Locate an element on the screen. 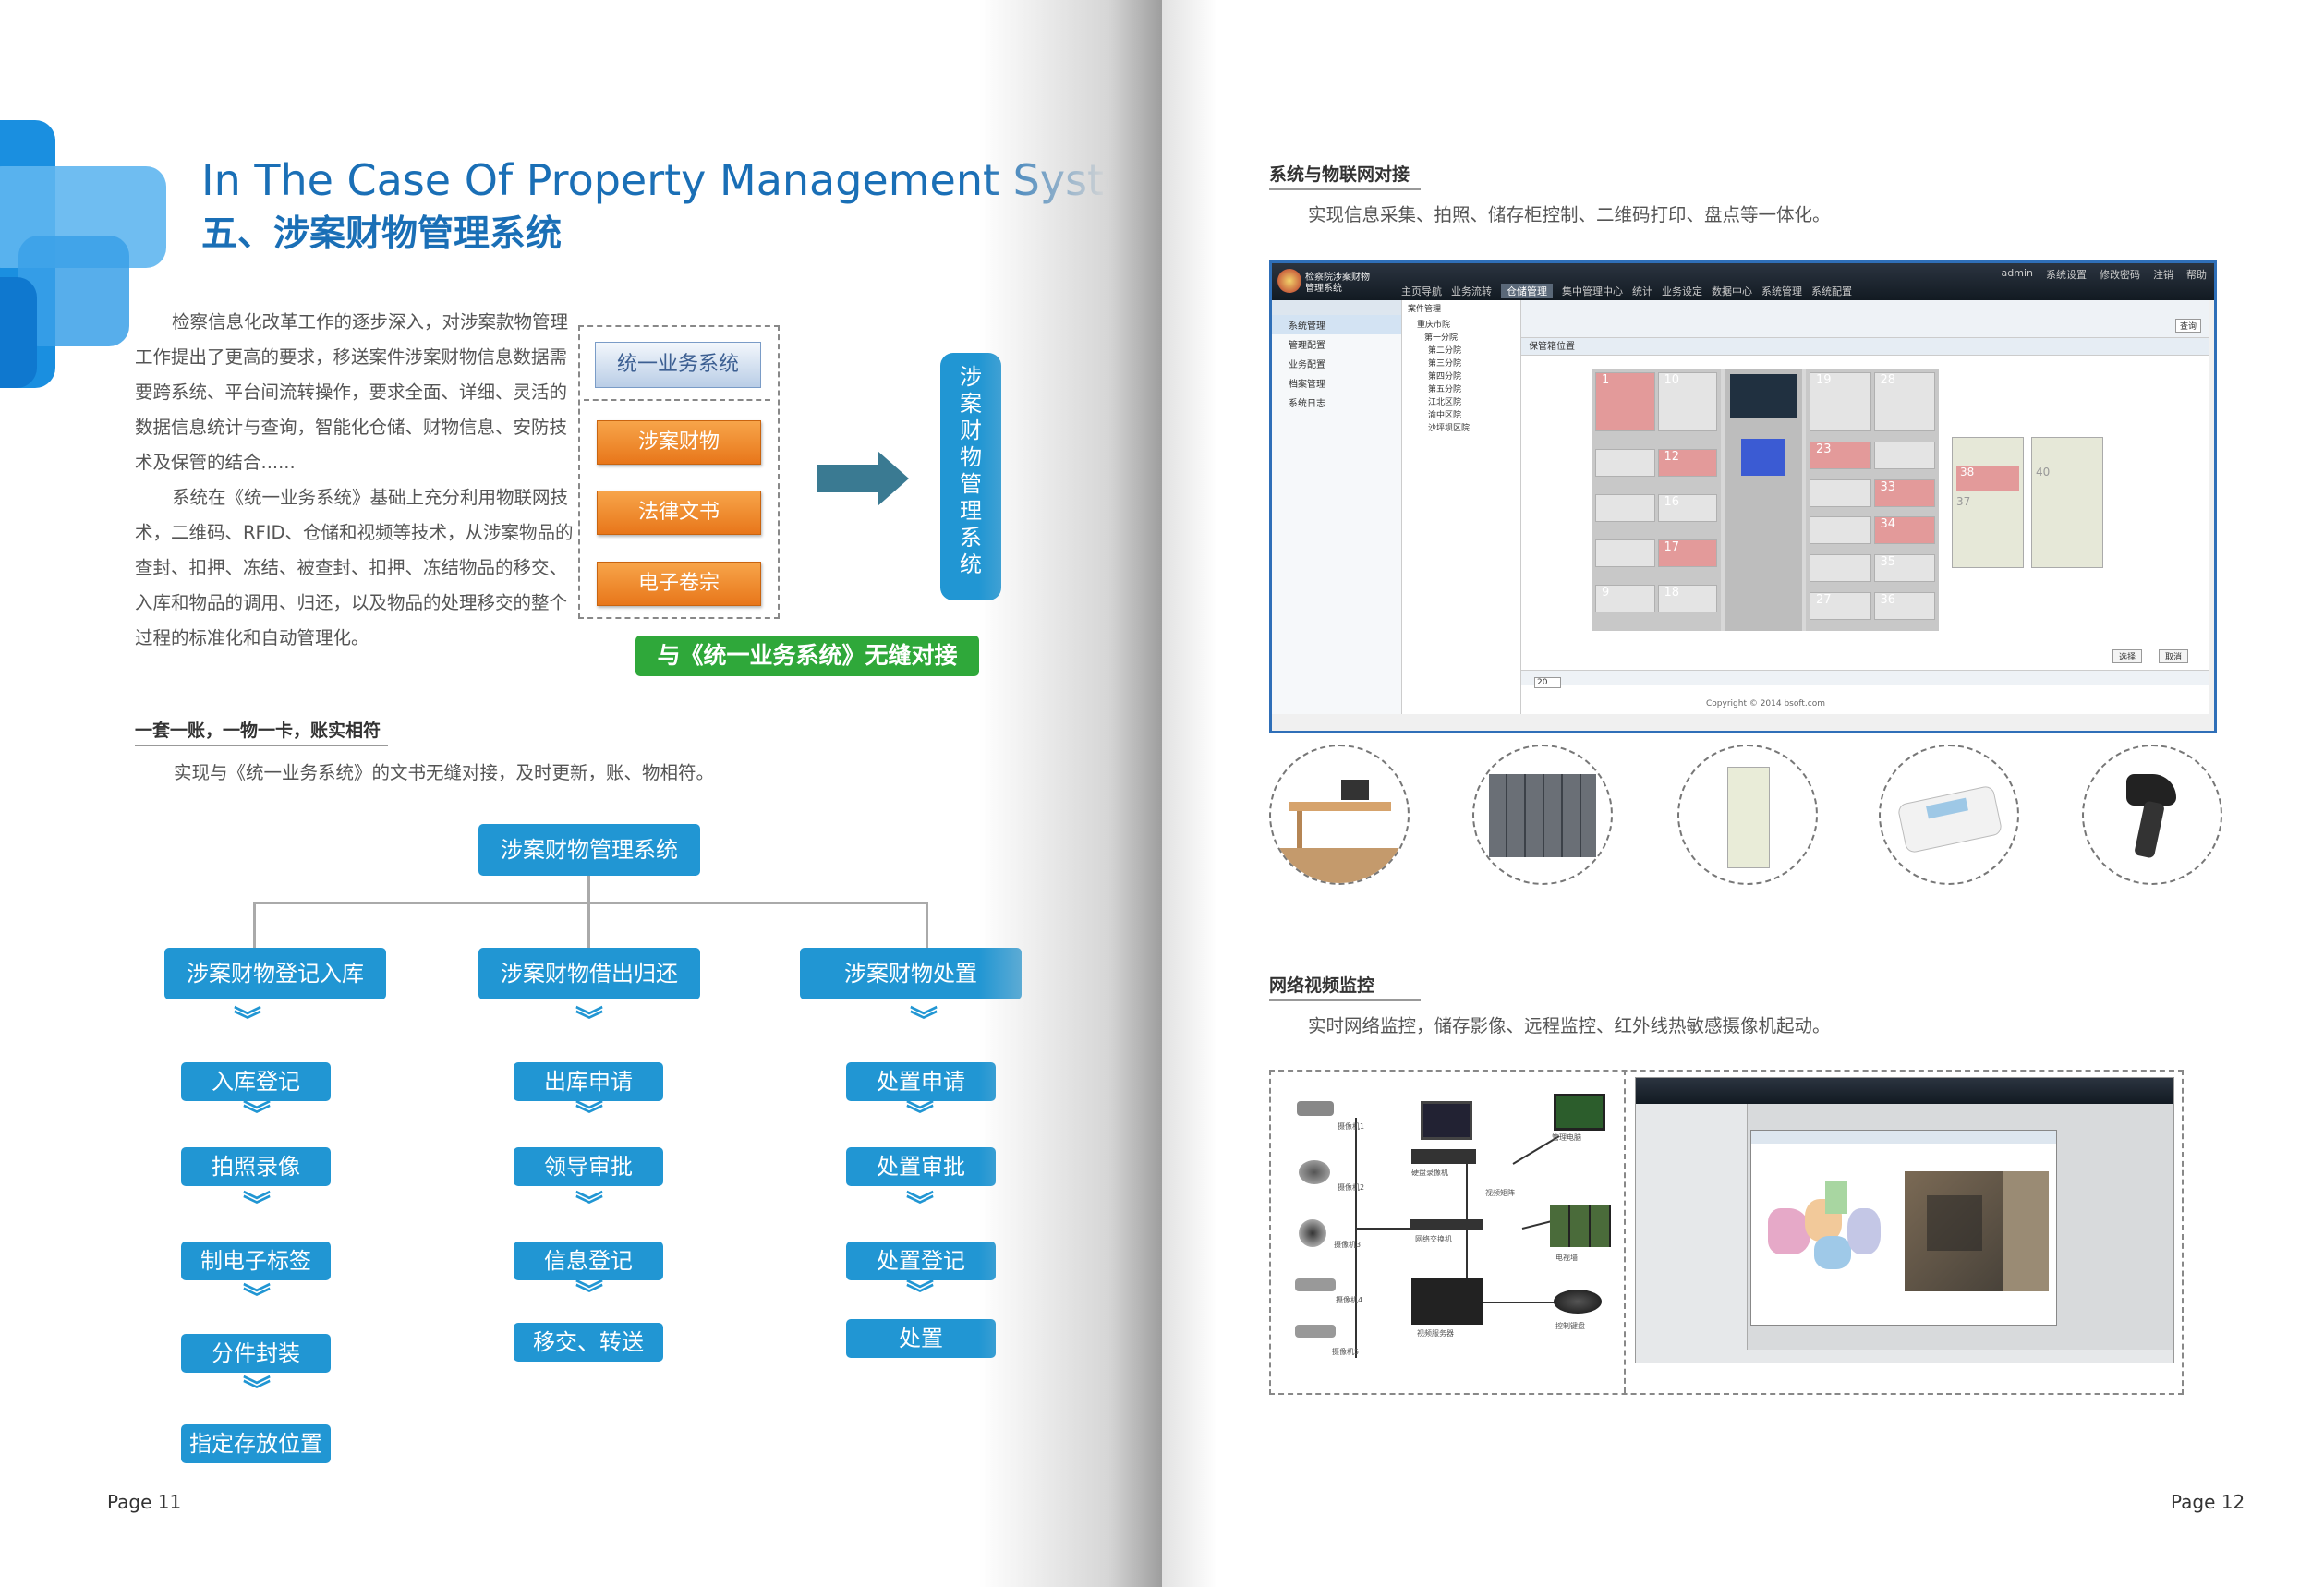 This screenshot has width=2324, height=1587. locker-cell: 36 is located at coordinates (1904, 606).